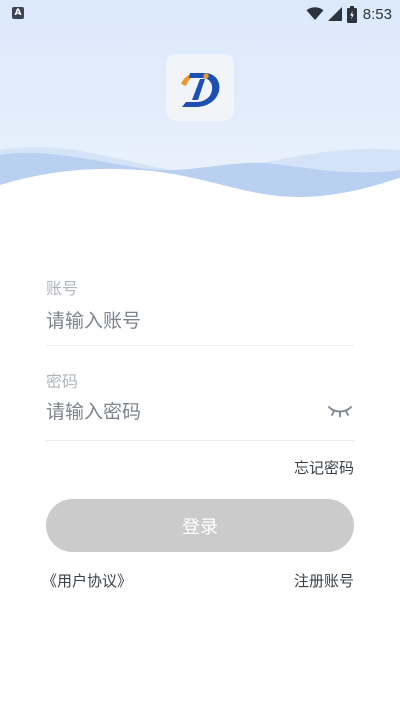  Describe the element at coordinates (181, 412) in the screenshot. I see `password-input` at that location.